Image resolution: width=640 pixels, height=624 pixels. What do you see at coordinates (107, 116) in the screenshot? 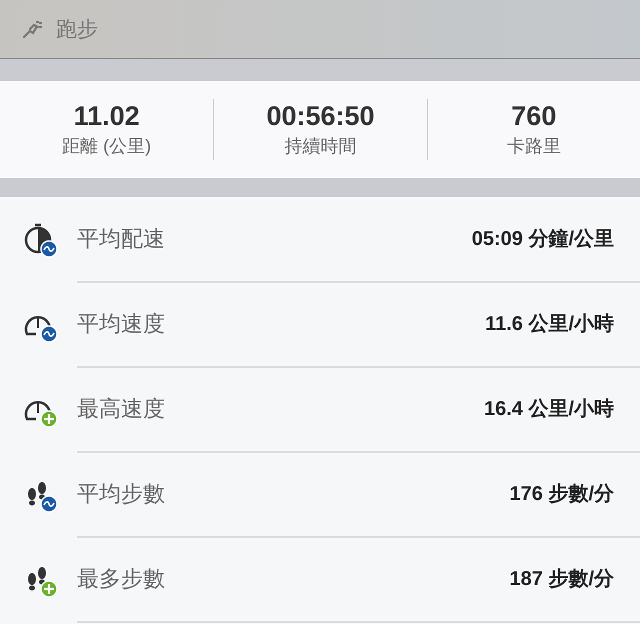
I see `stat-value: 11.02` at bounding box center [107, 116].